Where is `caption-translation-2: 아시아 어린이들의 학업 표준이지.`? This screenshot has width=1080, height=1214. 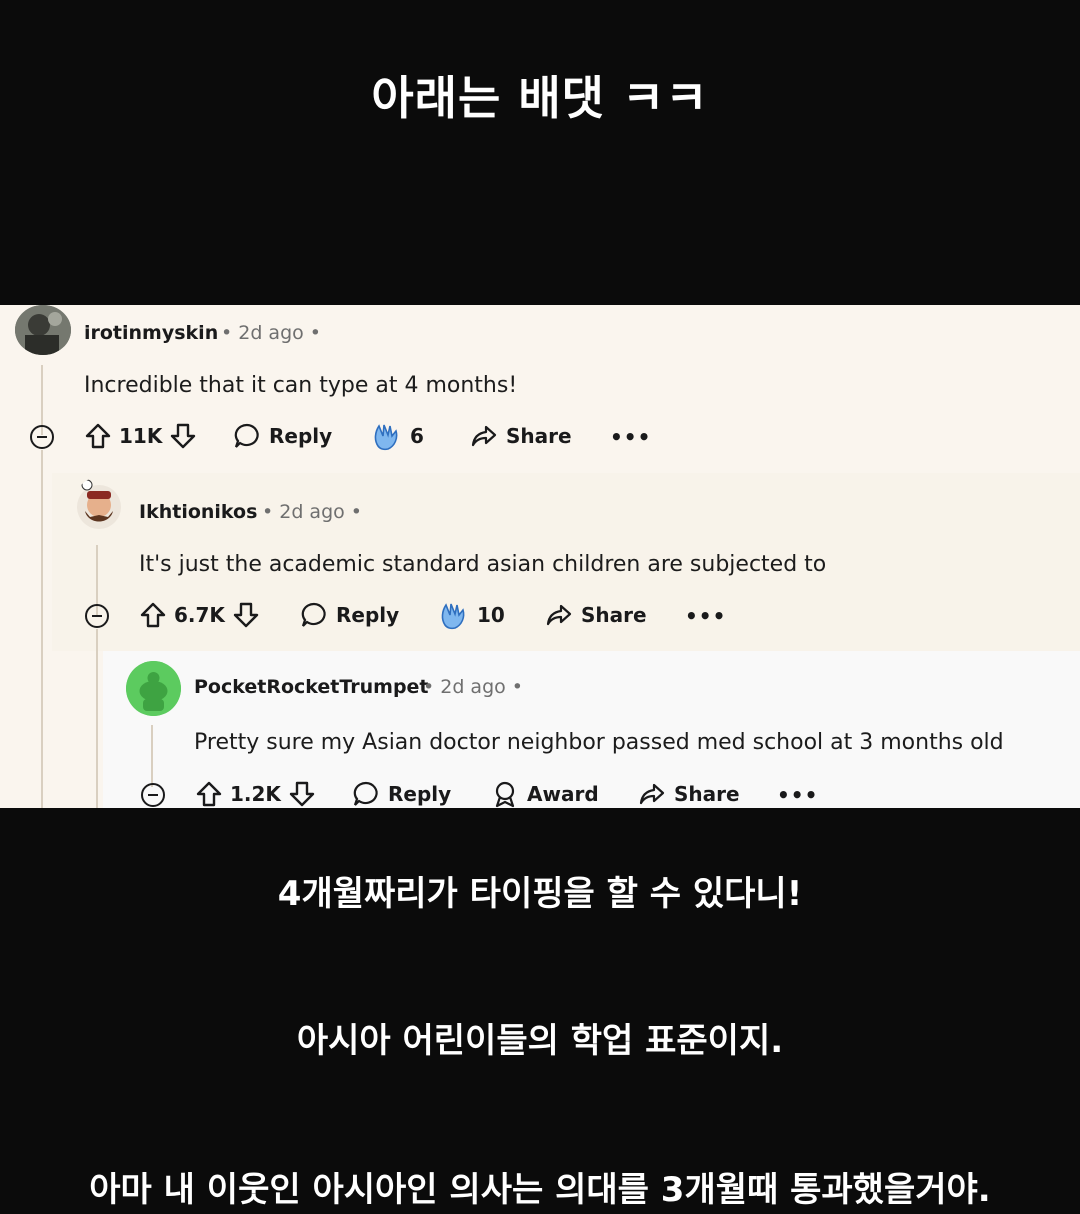 caption-translation-2: 아시아 어린이들의 학업 표준이지. is located at coordinates (540, 1041).